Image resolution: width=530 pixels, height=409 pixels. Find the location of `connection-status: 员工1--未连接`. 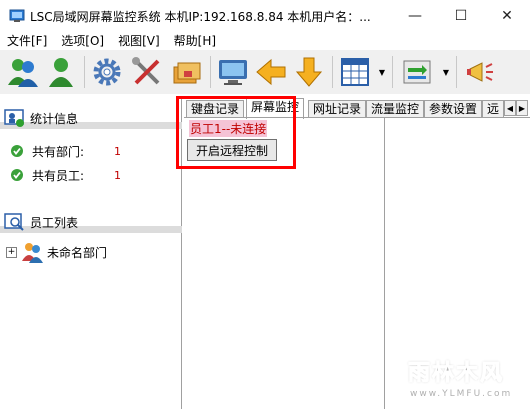

connection-status: 员工1--未连接 is located at coordinates (228, 128).